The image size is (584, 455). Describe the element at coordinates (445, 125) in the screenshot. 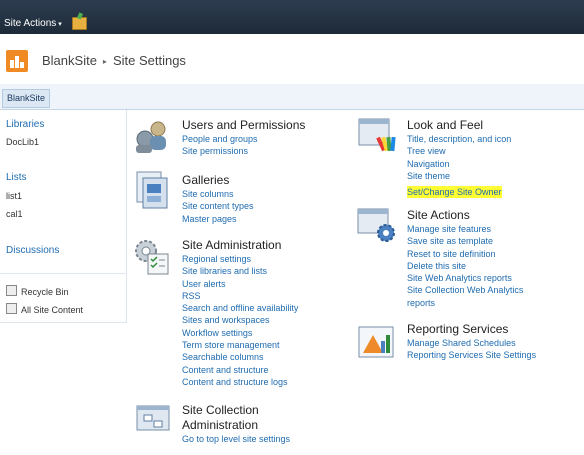

I see `look-and-feel-title: Look and Feel` at that location.